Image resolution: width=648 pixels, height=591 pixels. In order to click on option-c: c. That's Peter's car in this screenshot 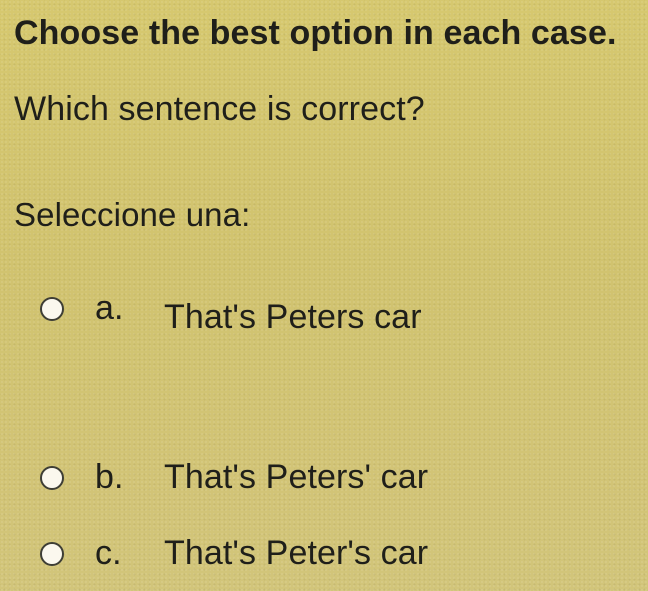, I will do `click(324, 555)`.